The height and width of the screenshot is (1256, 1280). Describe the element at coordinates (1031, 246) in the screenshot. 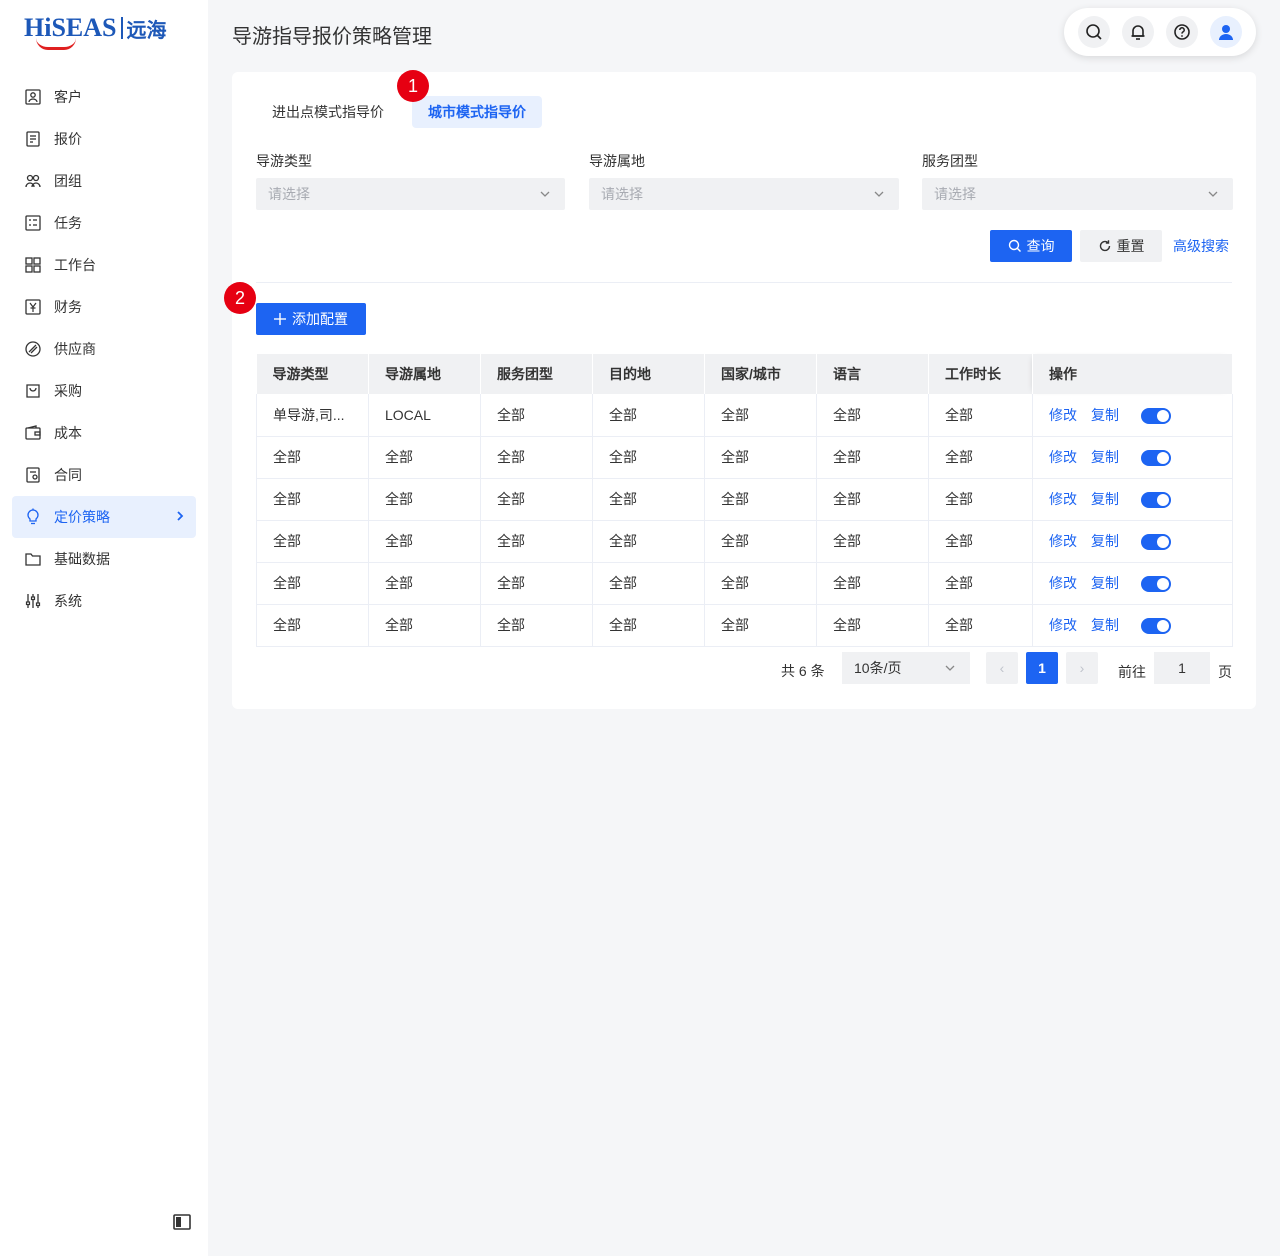

I see `query-button: 查询` at that location.